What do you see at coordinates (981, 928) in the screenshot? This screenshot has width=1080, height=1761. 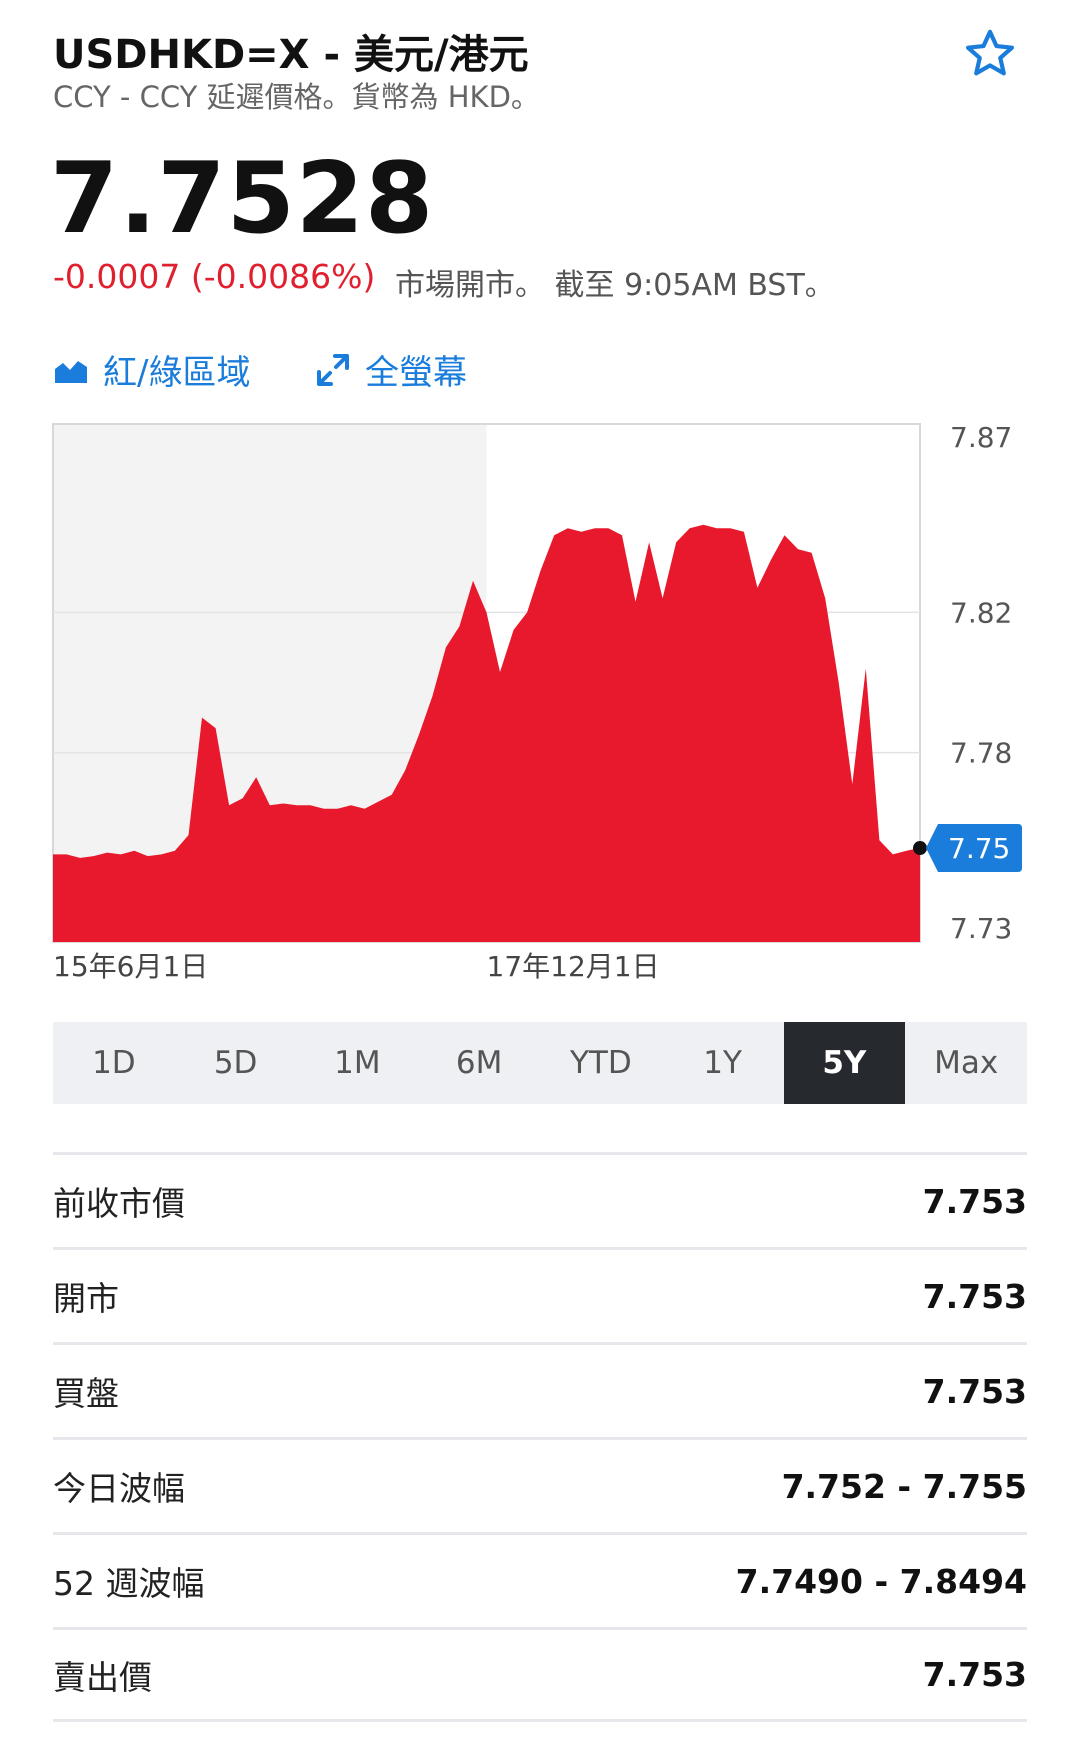 I see `y-tick-label: 7.73` at bounding box center [981, 928].